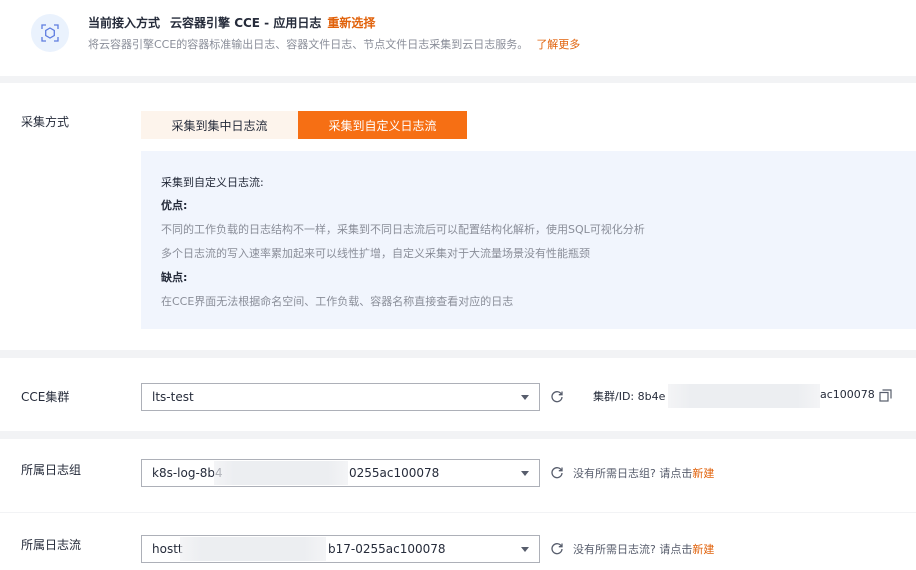 This screenshot has height=570, width=916. I want to click on log-group-value-suffix: 0255ac100078, so click(394, 473).